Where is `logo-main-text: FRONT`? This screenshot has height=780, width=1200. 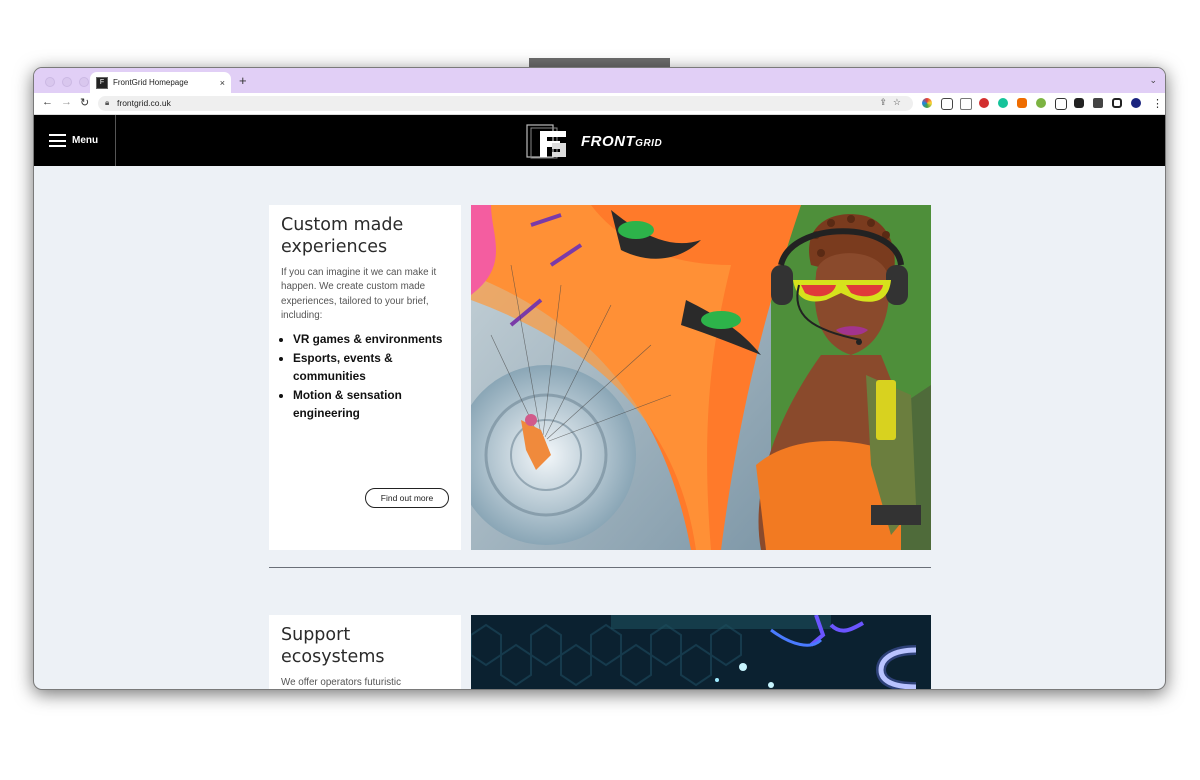
logo-main-text: FRONT is located at coordinates (608, 141).